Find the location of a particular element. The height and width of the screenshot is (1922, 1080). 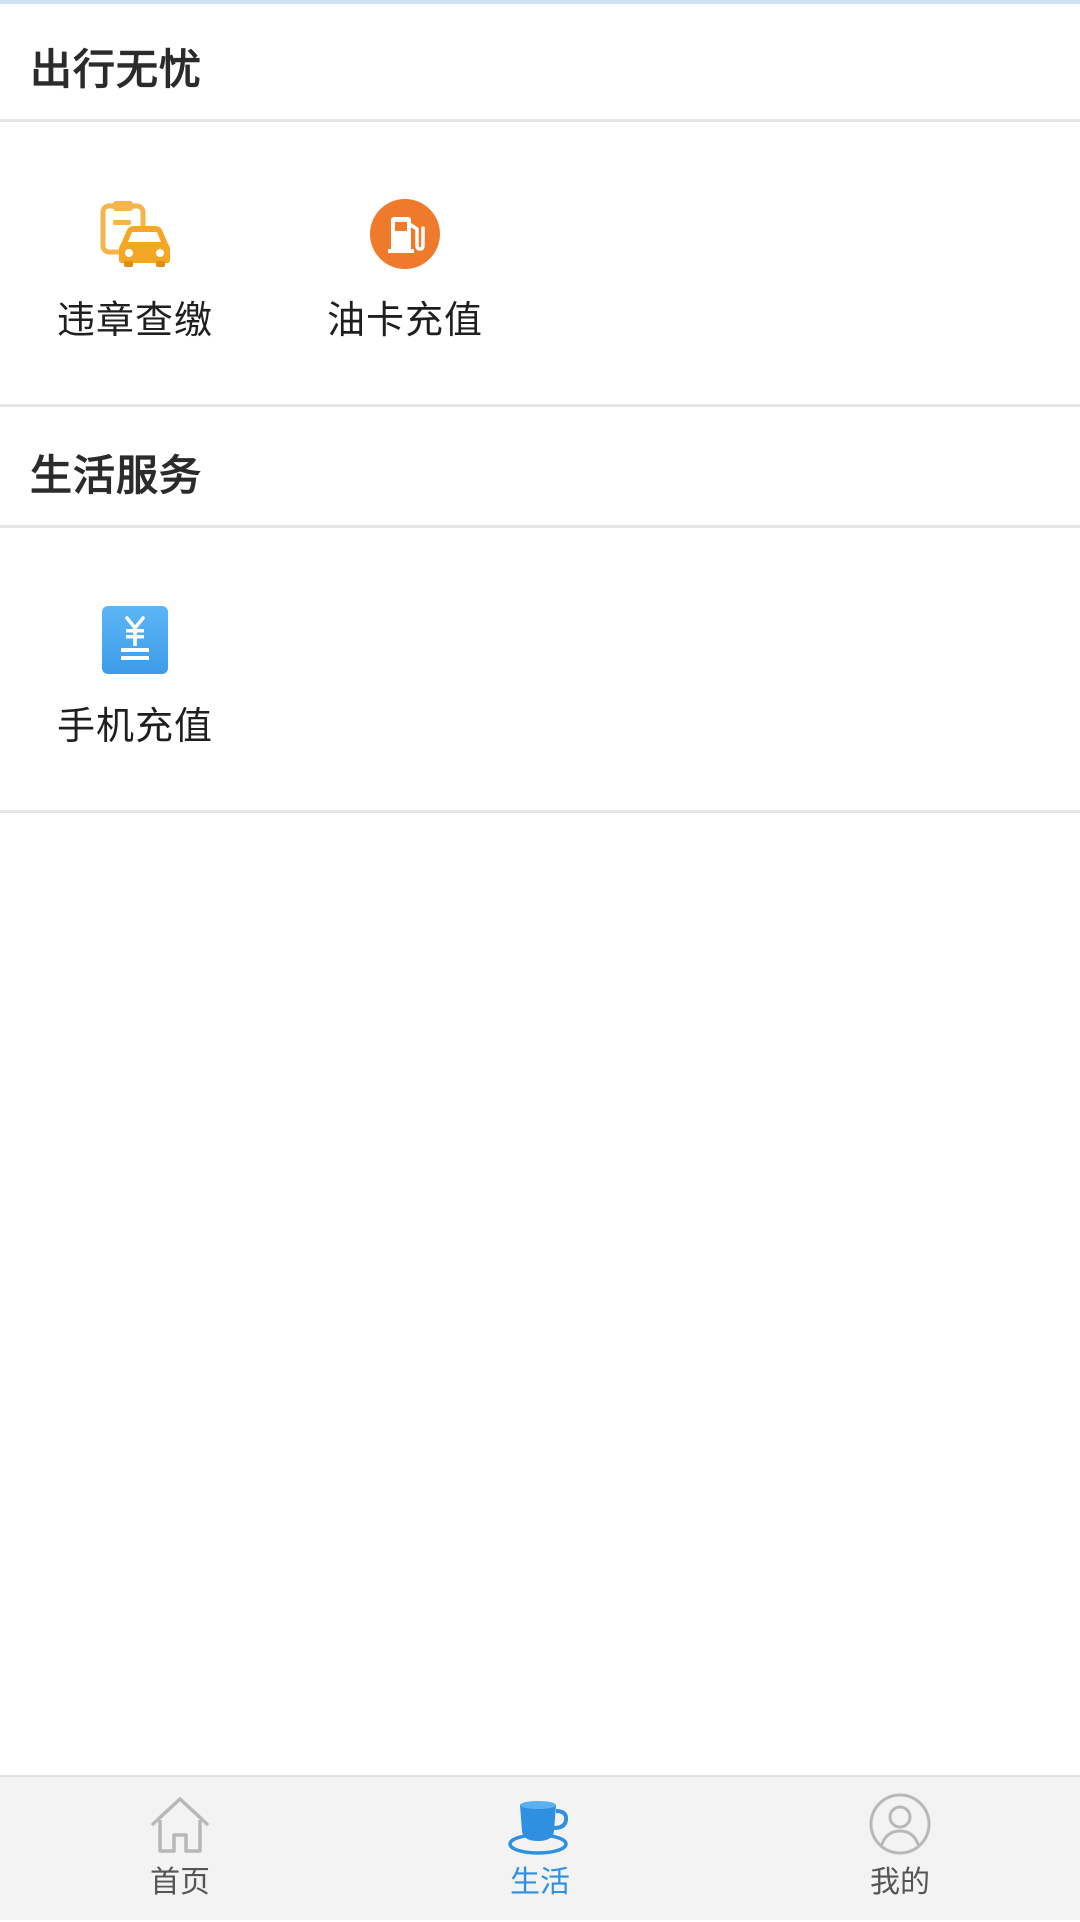

tab-label: 首页 is located at coordinates (180, 1882).